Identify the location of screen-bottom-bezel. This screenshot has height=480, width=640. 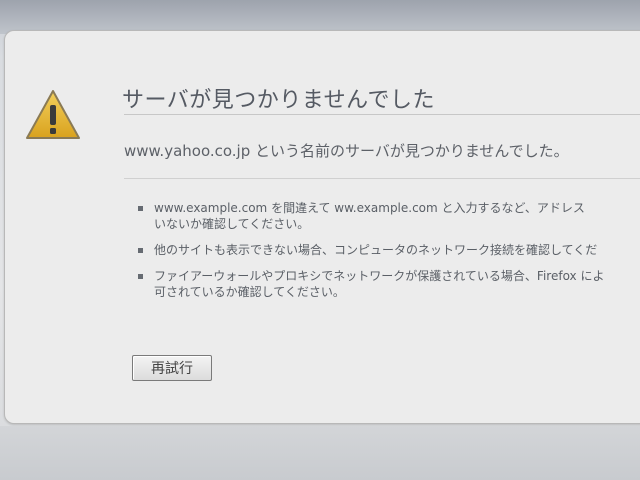
(320, 453).